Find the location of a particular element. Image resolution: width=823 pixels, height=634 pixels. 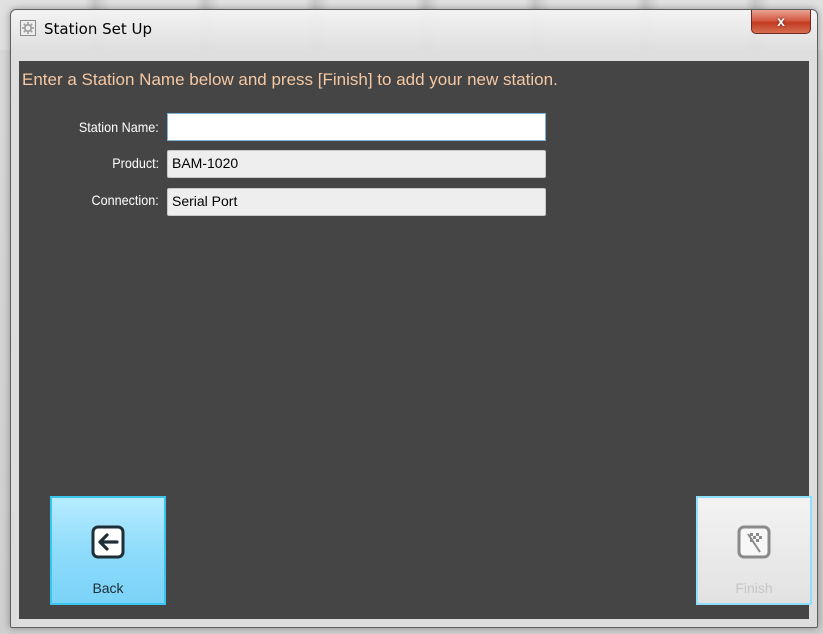

back-button: Back is located at coordinates (108, 550).